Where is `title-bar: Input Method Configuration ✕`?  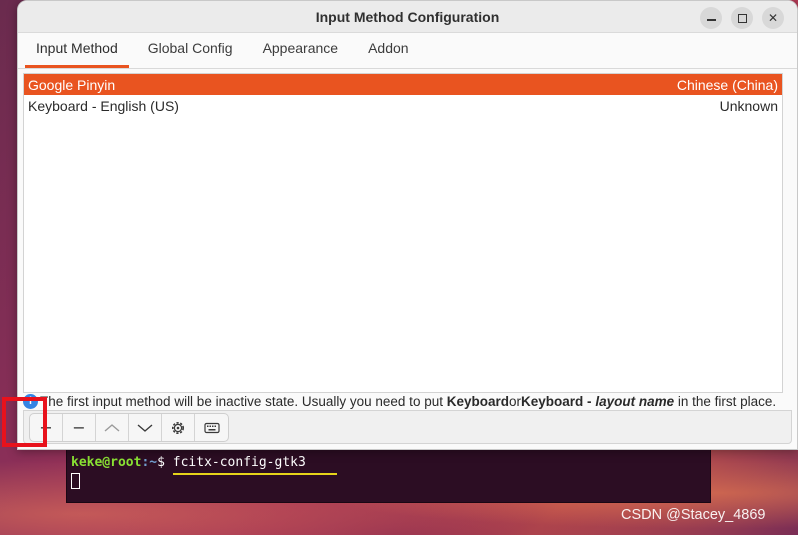 title-bar: Input Method Configuration ✕ is located at coordinates (407, 17).